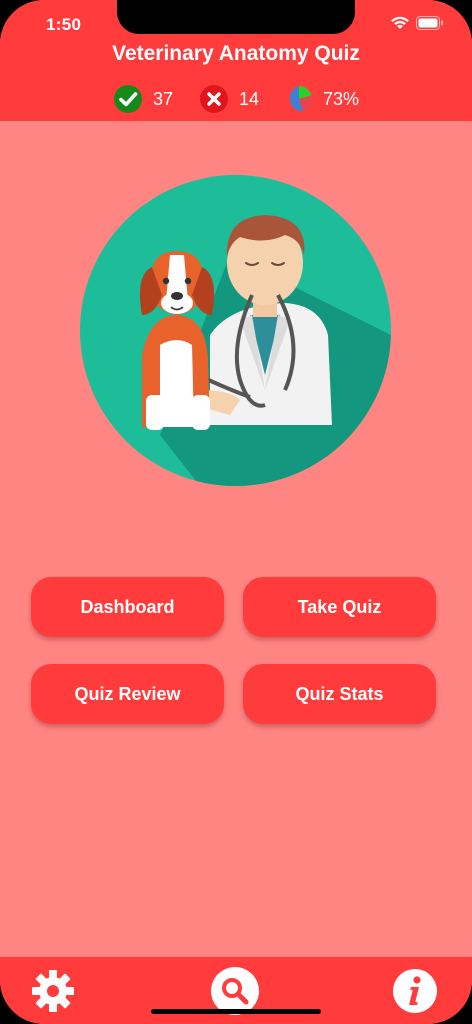  Describe the element at coordinates (339, 694) in the screenshot. I see `quiz-stats-button: Quiz Stats` at that location.